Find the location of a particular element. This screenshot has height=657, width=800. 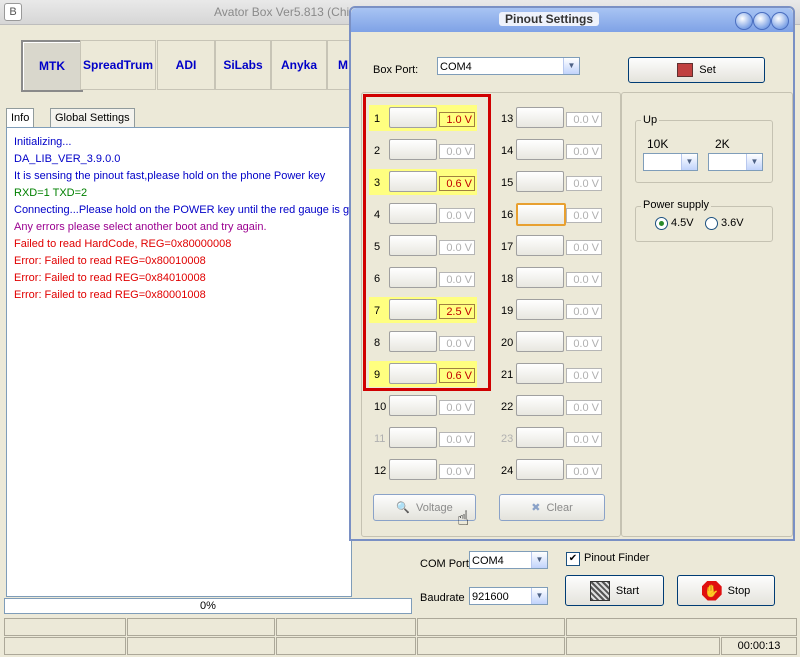

pin-row-23: 23 0.0 V is located at coordinates (551, 438).